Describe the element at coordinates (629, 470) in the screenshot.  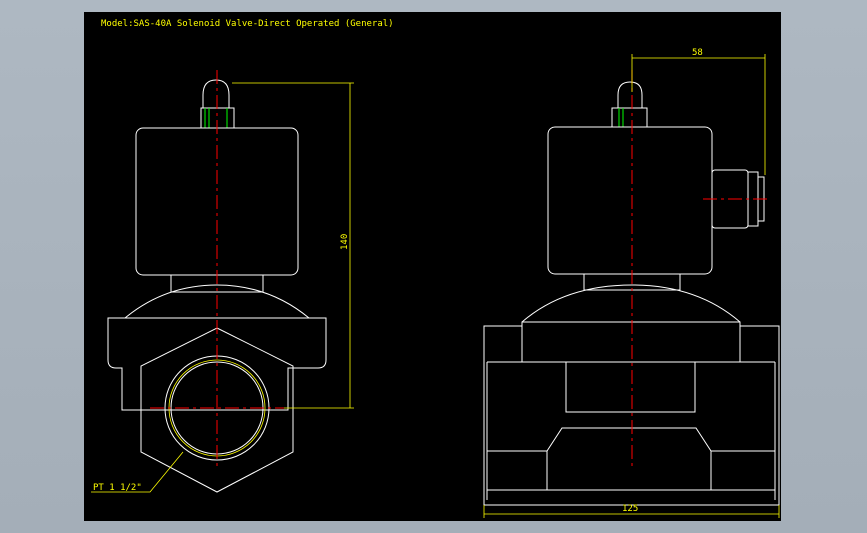
I see `side-cavity-walls` at that location.